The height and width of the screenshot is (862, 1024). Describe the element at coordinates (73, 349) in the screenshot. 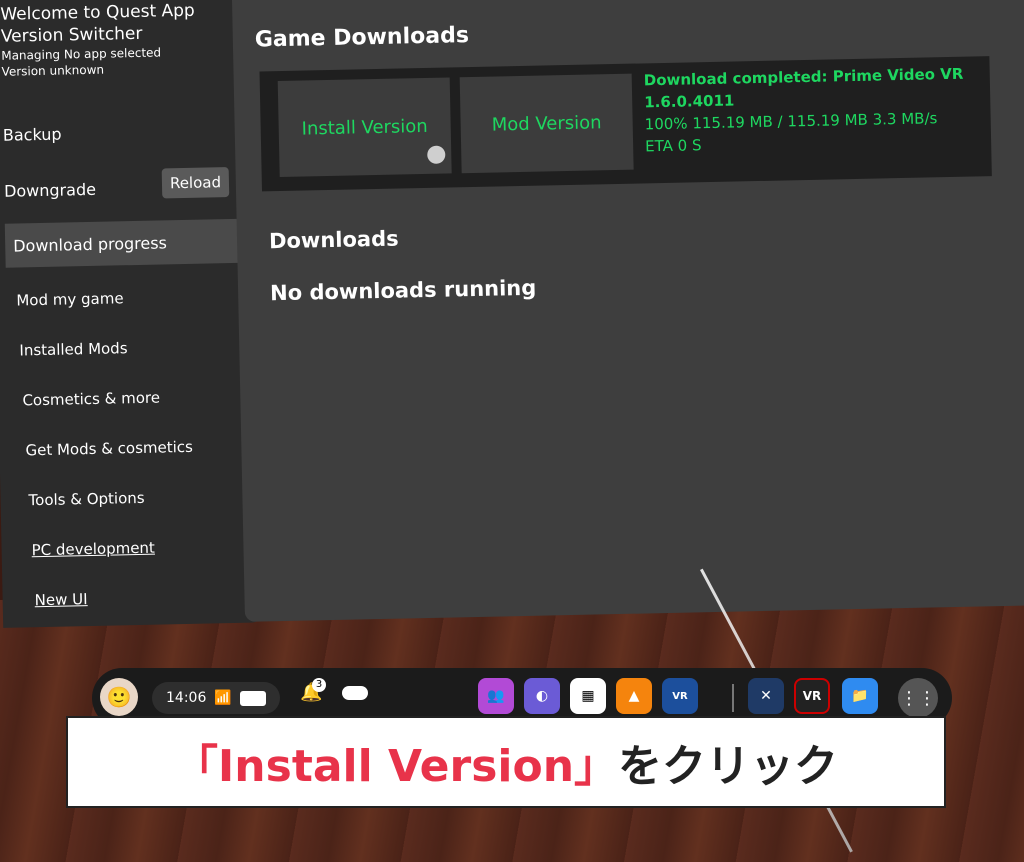

I see `nav-installed-mods: Installed Mods` at that location.